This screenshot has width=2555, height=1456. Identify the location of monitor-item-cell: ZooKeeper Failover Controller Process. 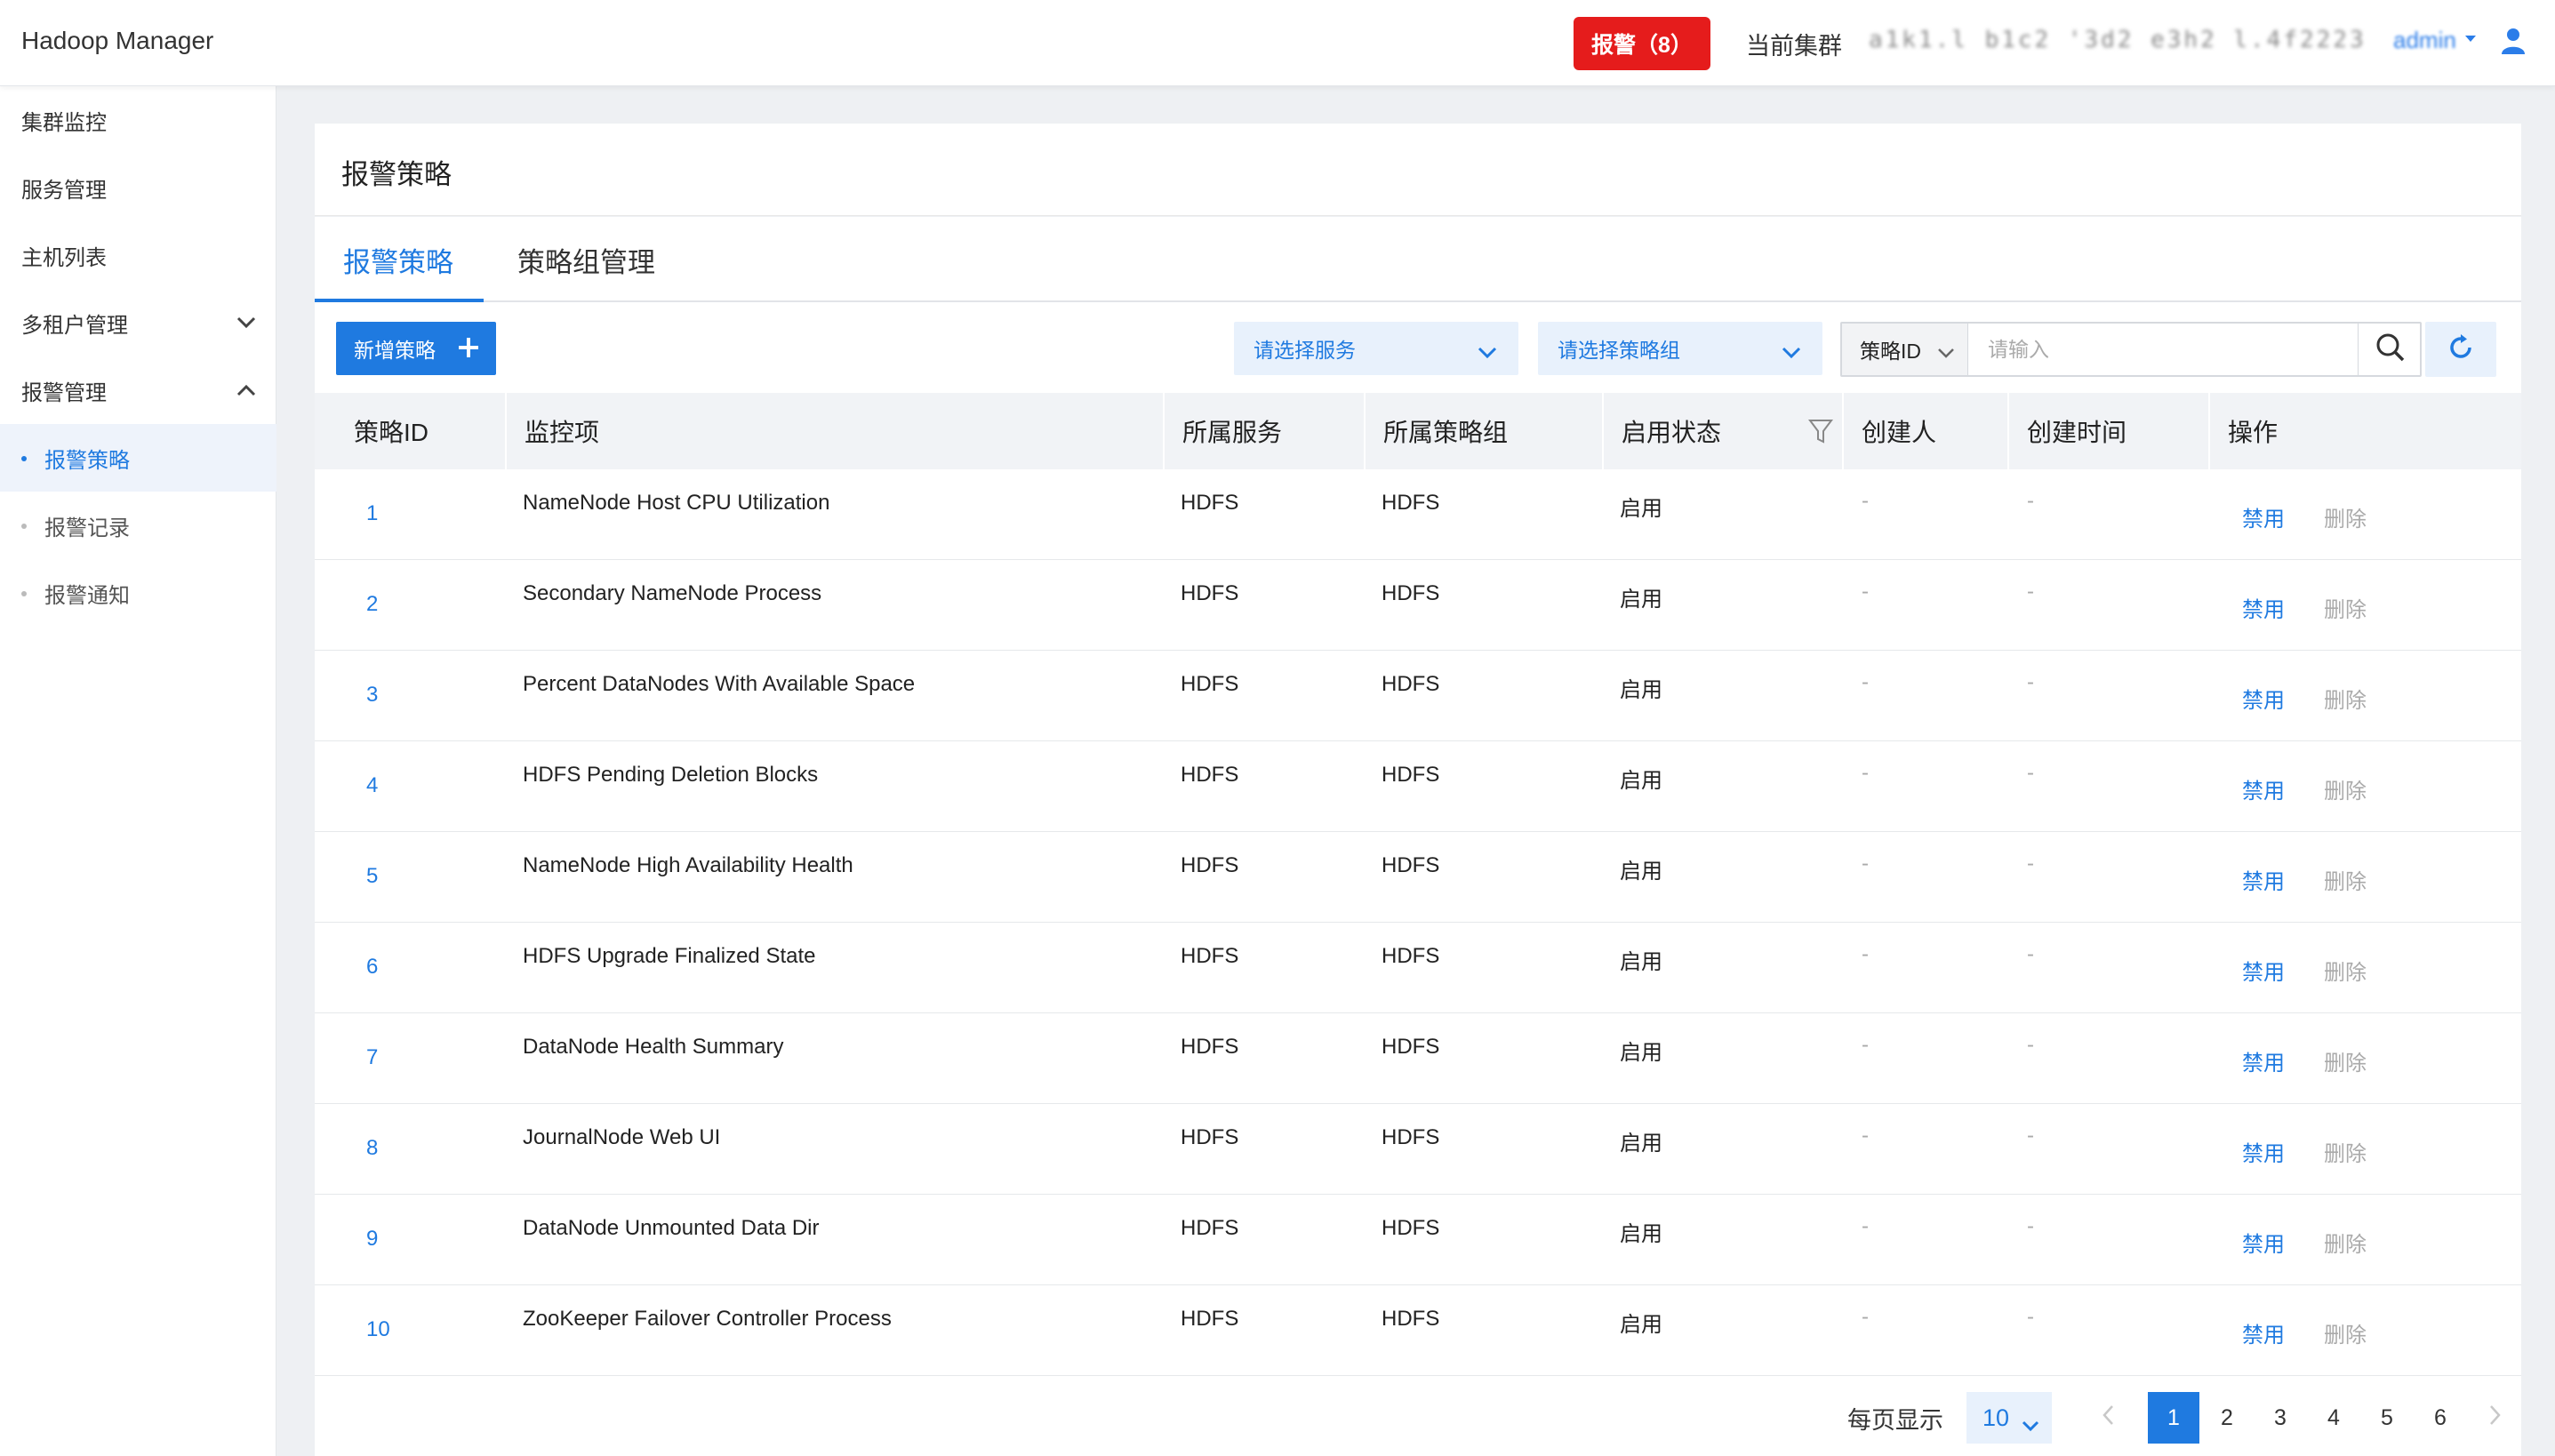
(707, 1319).